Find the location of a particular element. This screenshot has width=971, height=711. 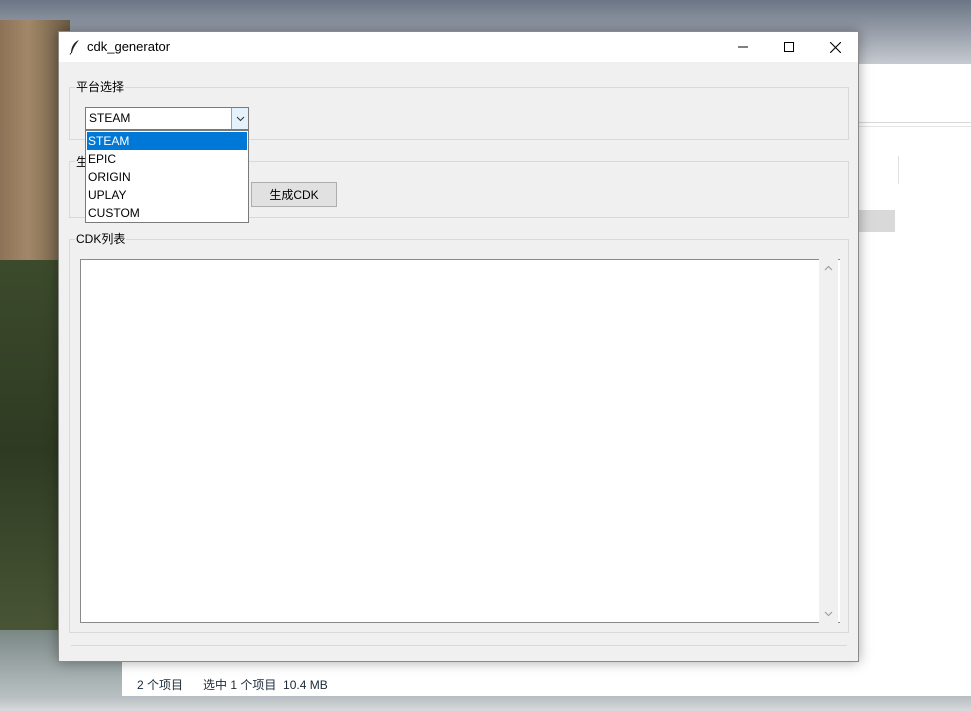

explorer-item-count: 2 个项目 is located at coordinates (160, 685).